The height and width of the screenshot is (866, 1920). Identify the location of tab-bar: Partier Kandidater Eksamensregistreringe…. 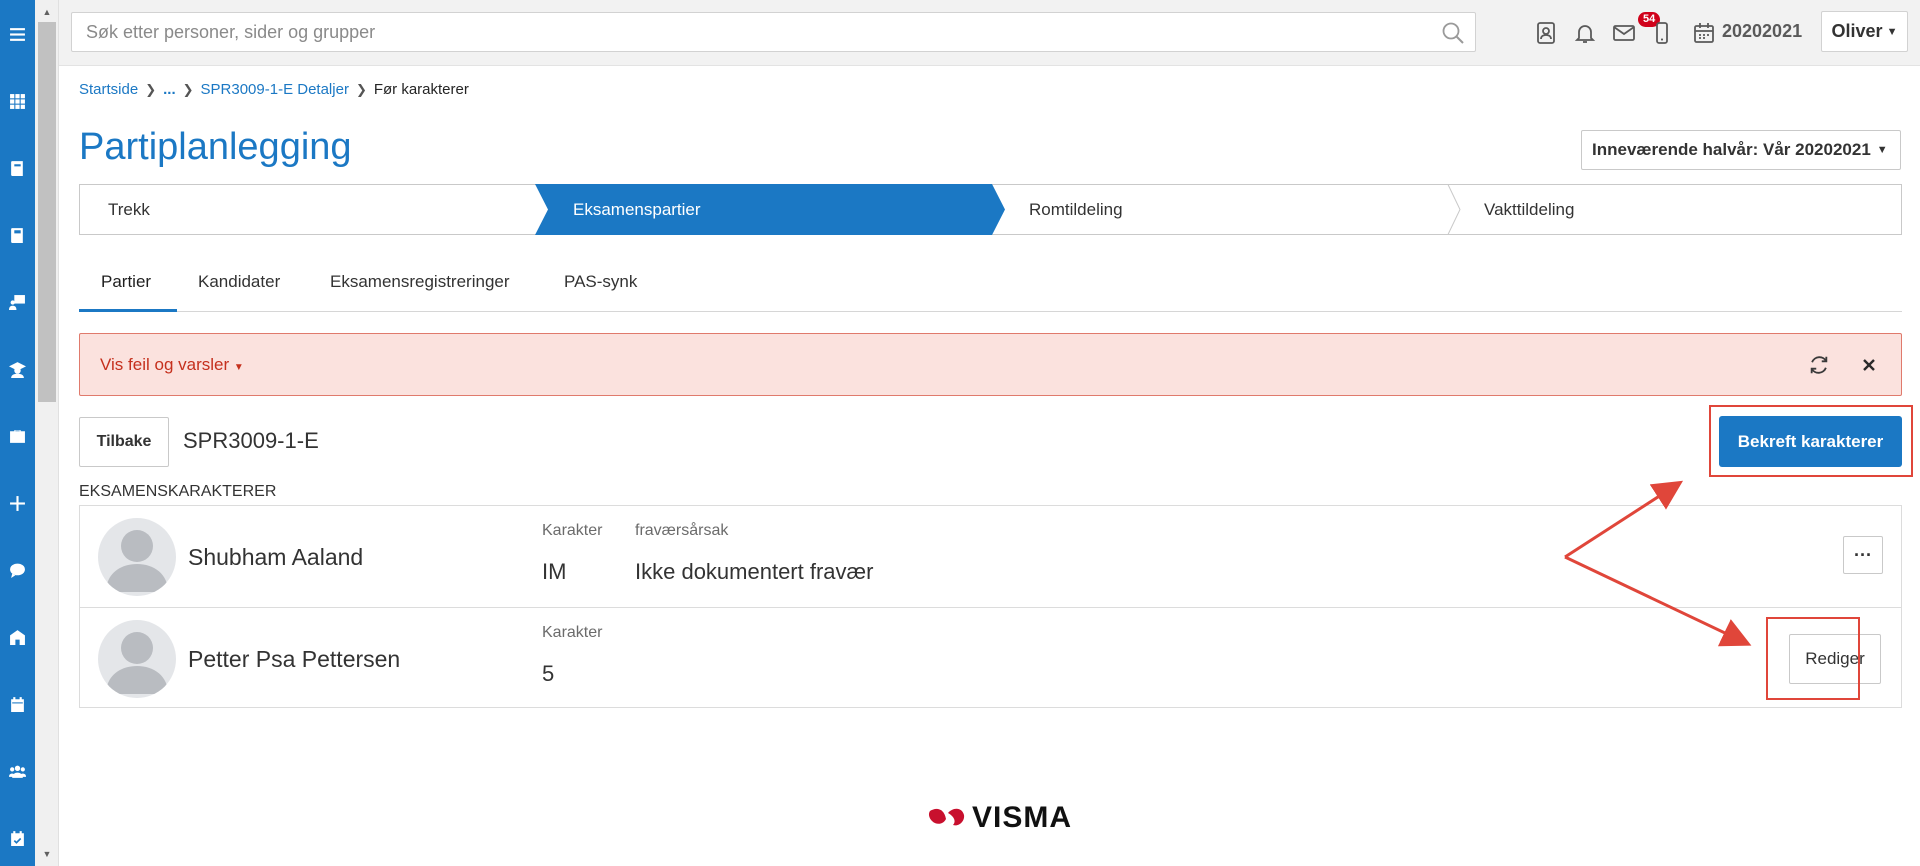
(990, 290).